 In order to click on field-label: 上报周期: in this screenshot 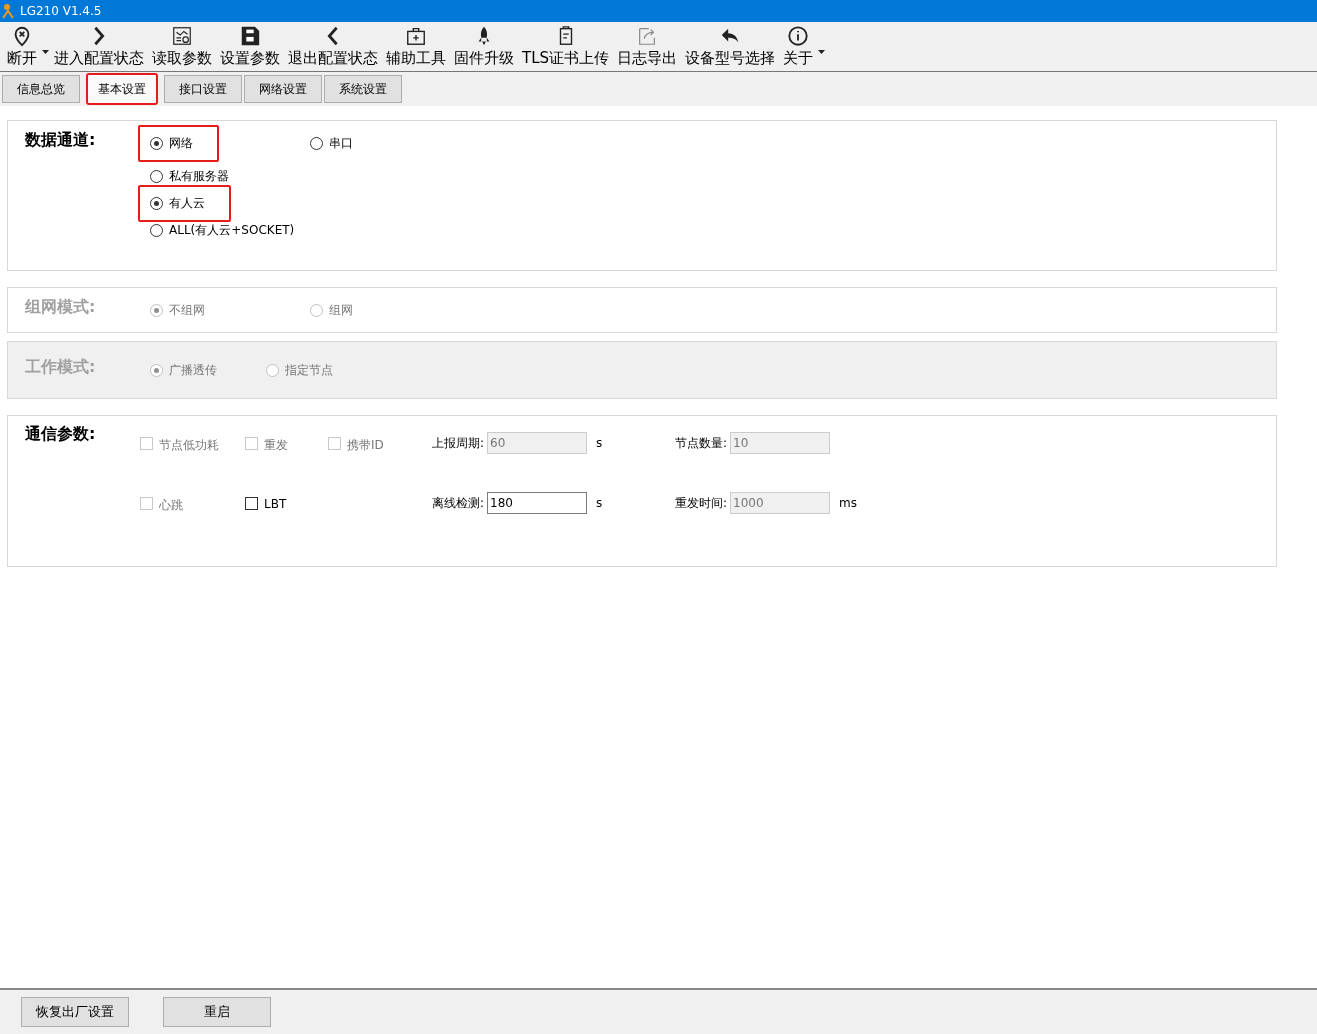, I will do `click(458, 443)`.